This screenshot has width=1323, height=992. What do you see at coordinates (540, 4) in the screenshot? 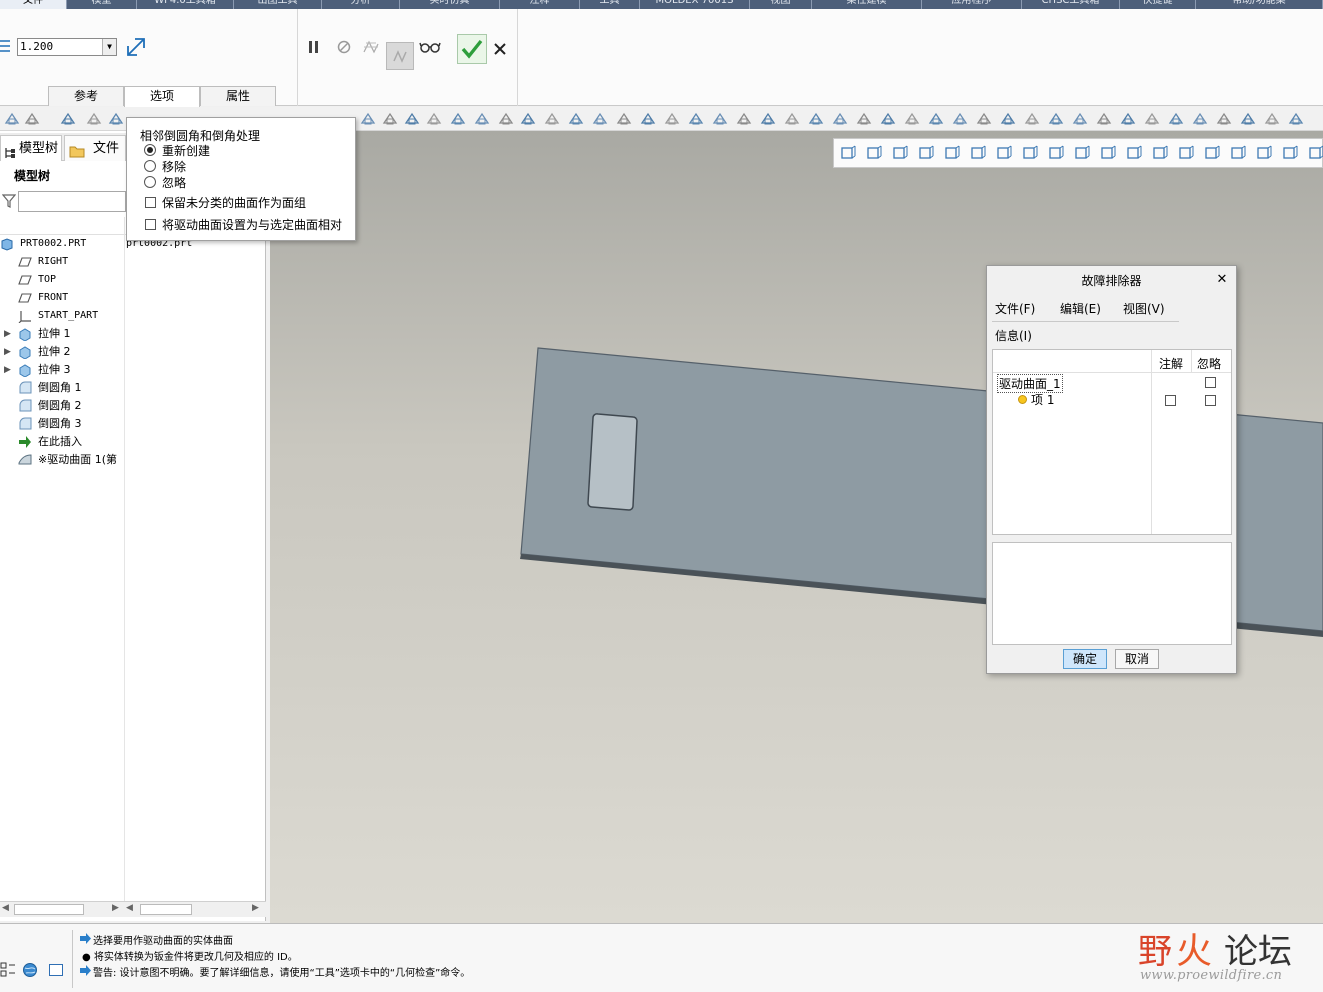
I see `tab-annotate: 注释` at bounding box center [540, 4].